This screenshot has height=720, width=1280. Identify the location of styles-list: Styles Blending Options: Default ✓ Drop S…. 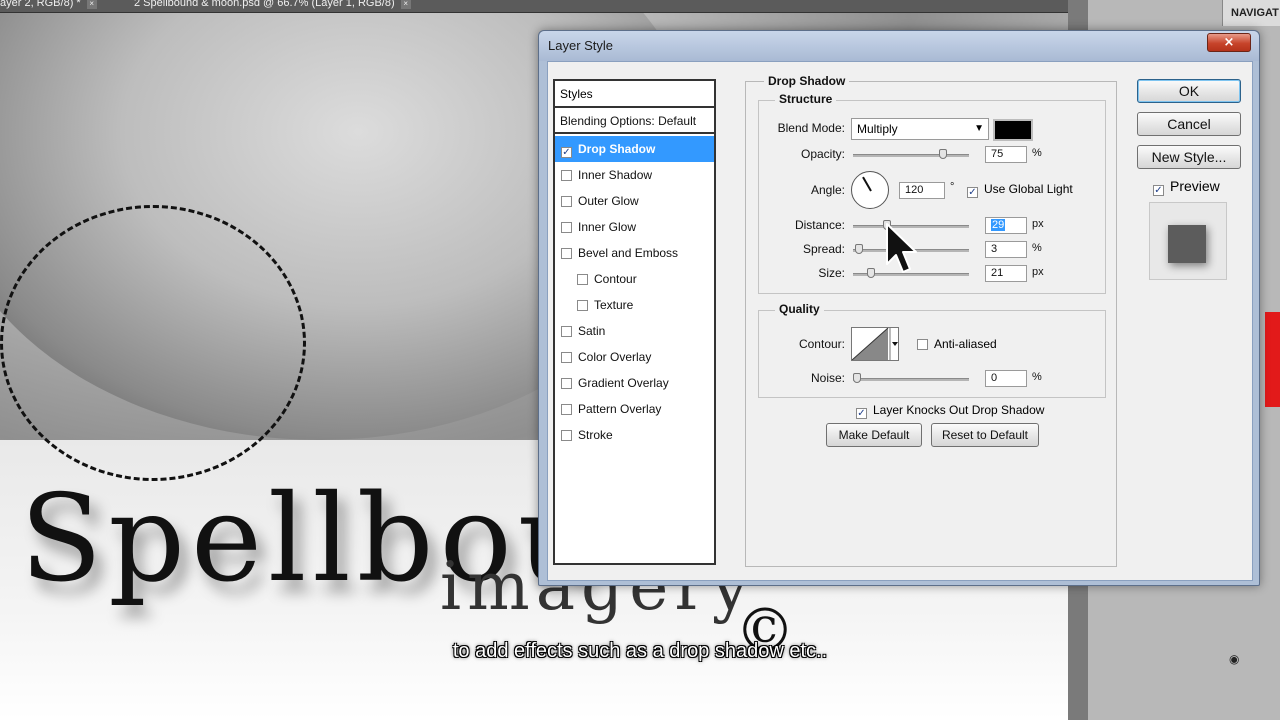
(634, 322).